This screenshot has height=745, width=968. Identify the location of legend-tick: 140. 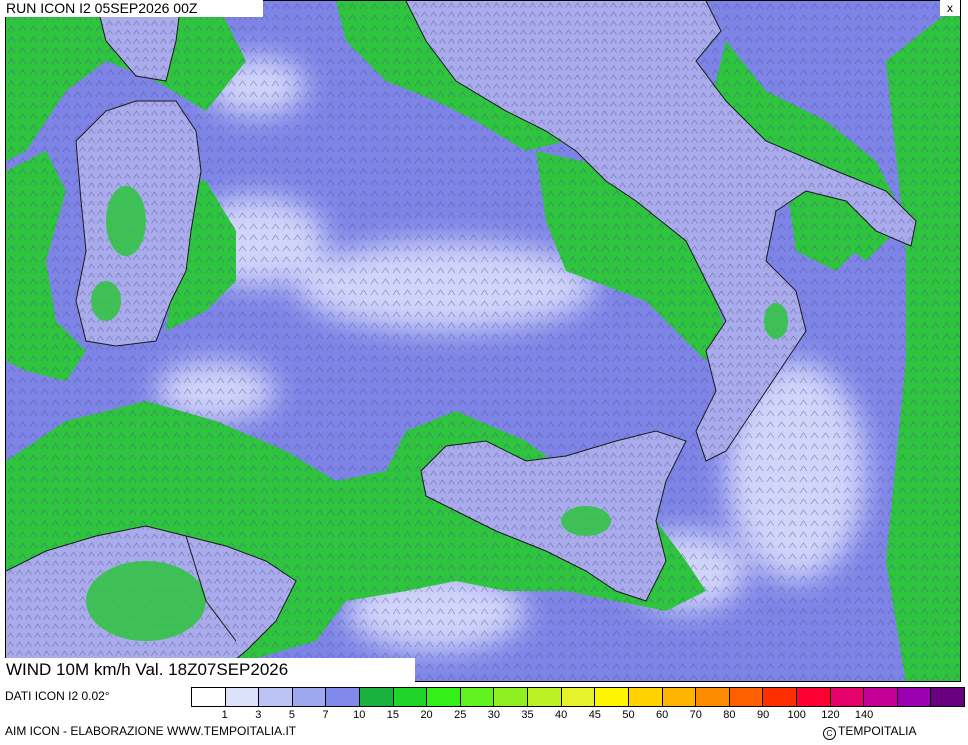
(864, 715).